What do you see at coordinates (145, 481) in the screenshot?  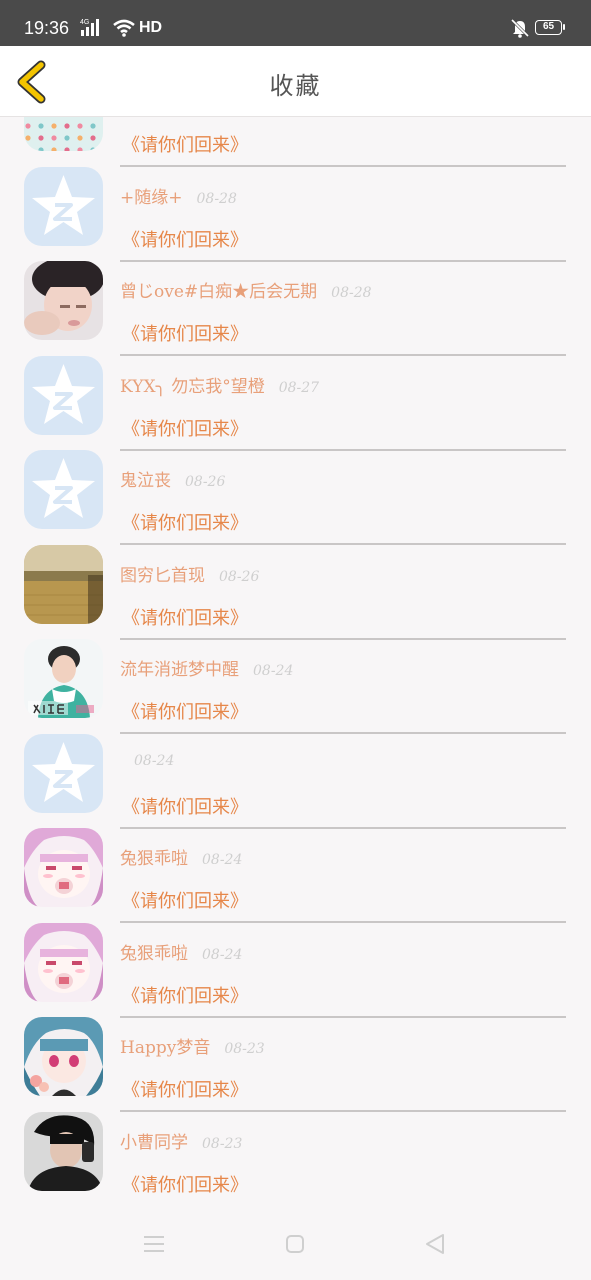 I see `user-name: 鬼泣丧` at bounding box center [145, 481].